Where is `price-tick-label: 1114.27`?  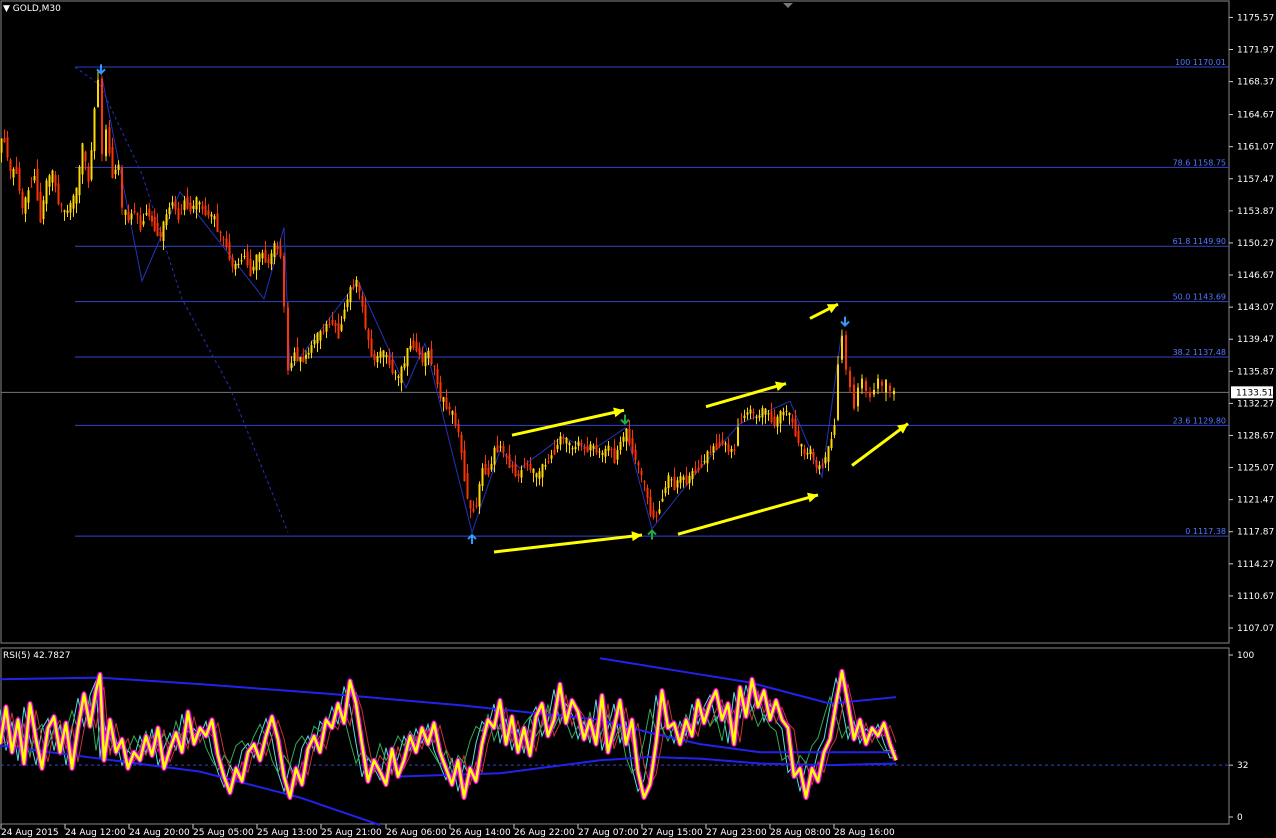 price-tick-label: 1114.27 is located at coordinates (1255, 565).